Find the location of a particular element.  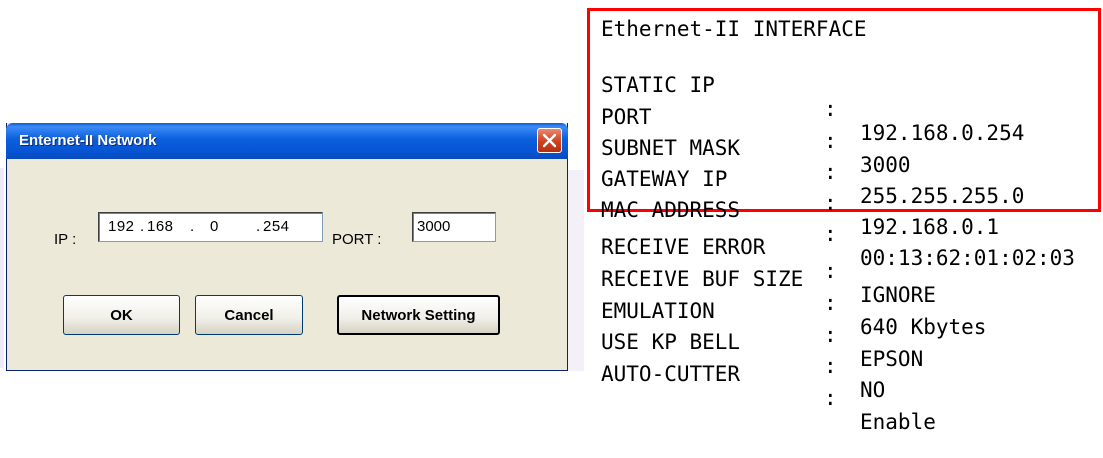

printout-value: 3000 is located at coordinates (885, 165).